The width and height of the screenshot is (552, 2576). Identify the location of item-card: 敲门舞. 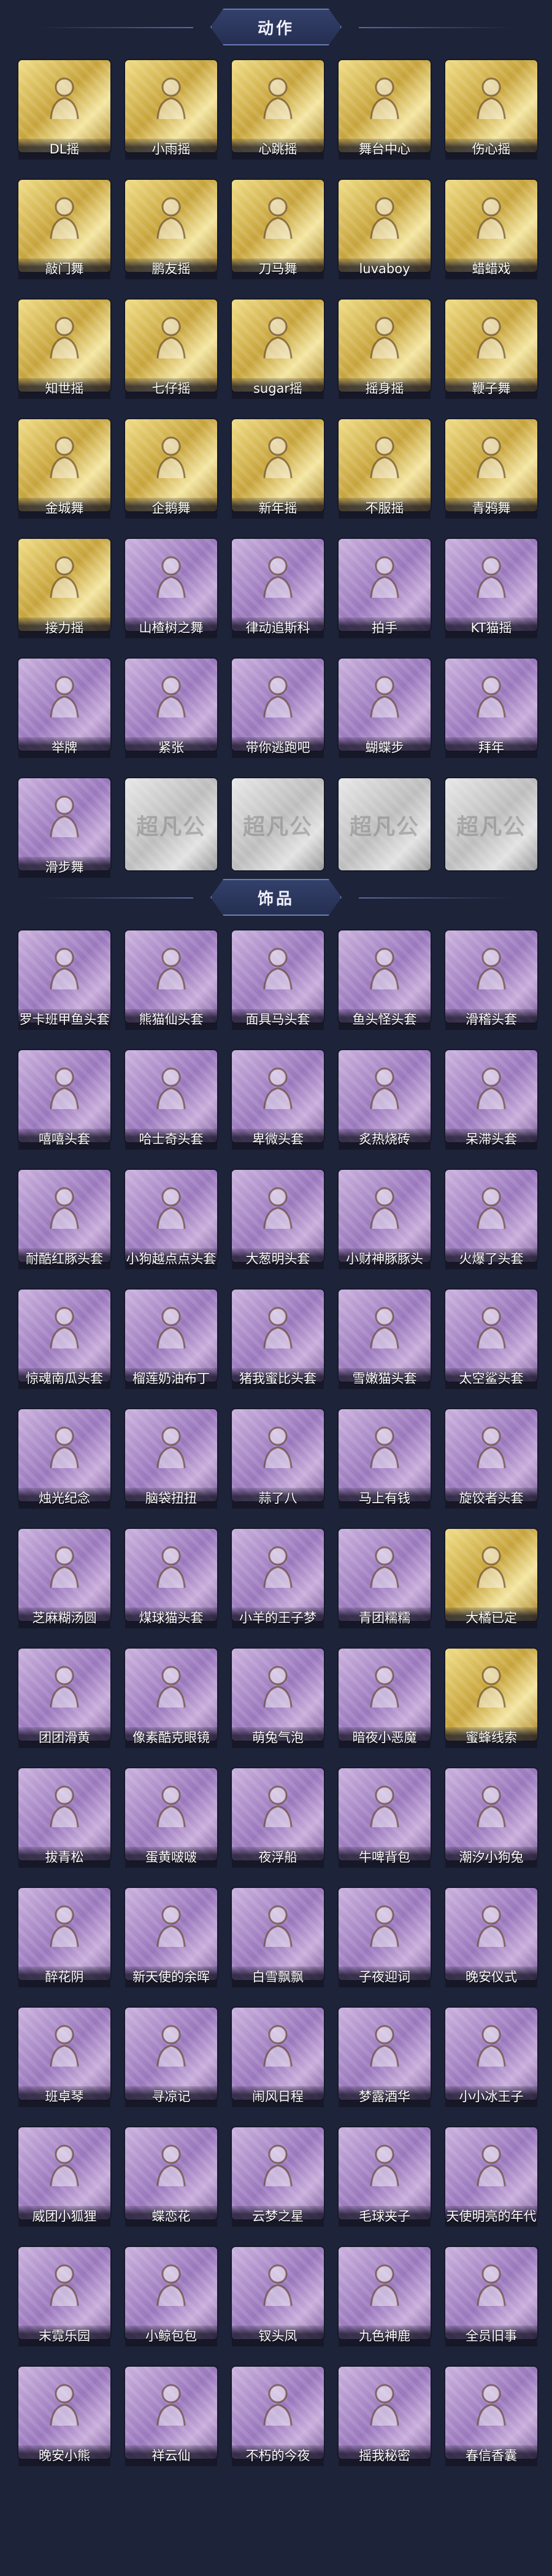
(64, 229).